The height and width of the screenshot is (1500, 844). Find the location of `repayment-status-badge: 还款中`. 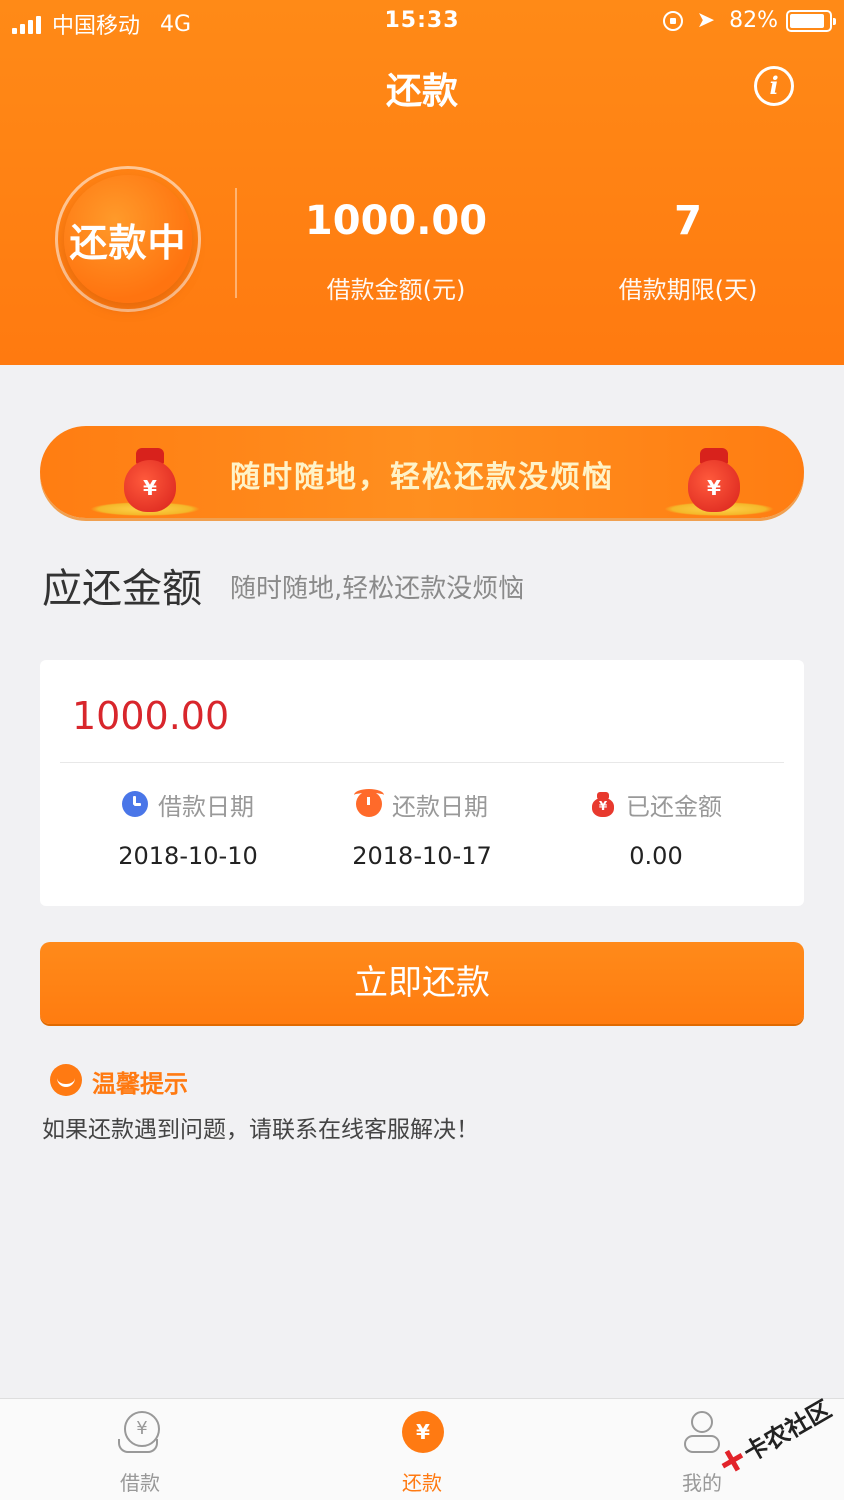

repayment-status-badge: 还款中 is located at coordinates (128, 239).